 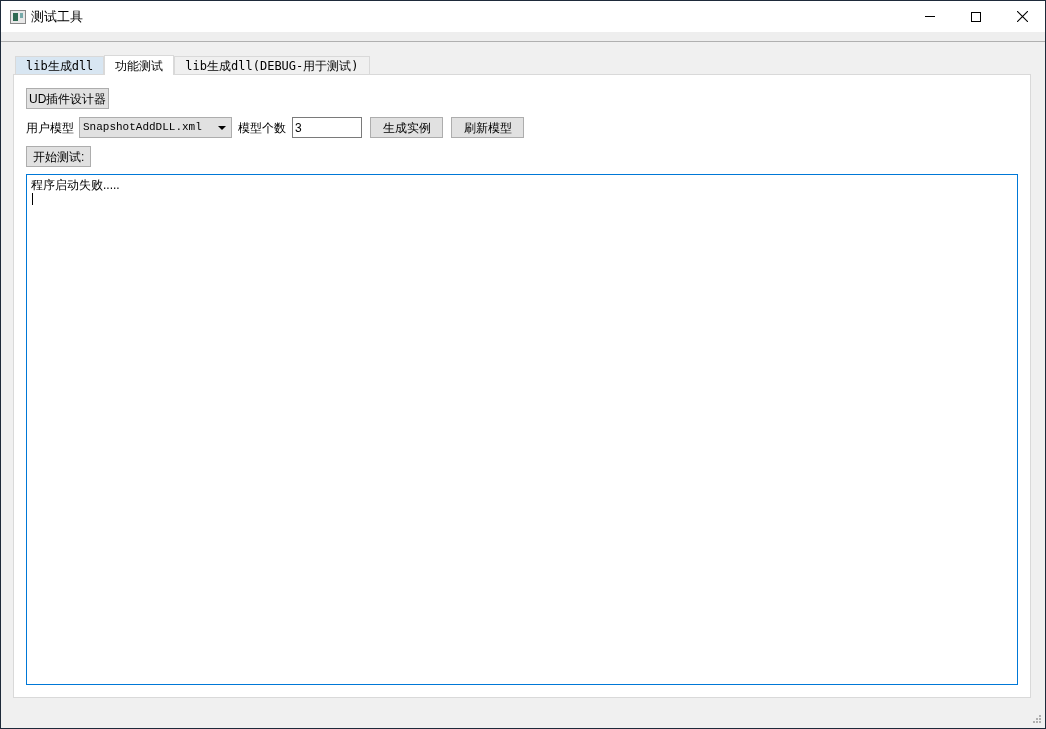 What do you see at coordinates (1037, 720) in the screenshot?
I see `resize-grip-icon` at bounding box center [1037, 720].